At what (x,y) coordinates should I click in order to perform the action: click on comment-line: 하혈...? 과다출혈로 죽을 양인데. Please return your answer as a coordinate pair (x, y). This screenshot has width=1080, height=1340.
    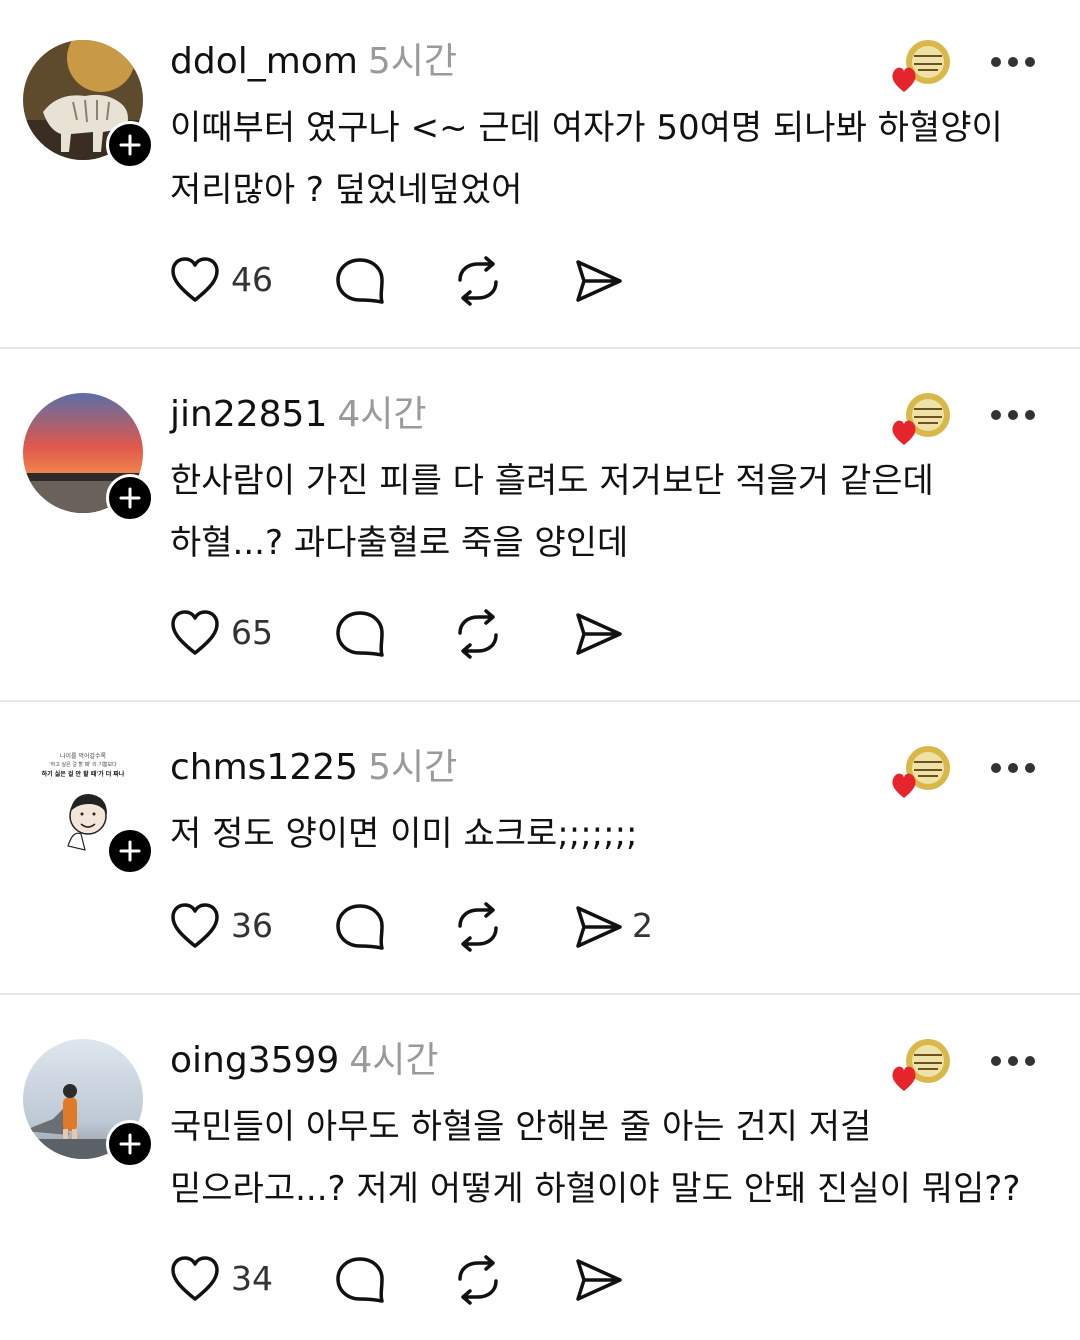
    Looking at the image, I should click on (399, 543).